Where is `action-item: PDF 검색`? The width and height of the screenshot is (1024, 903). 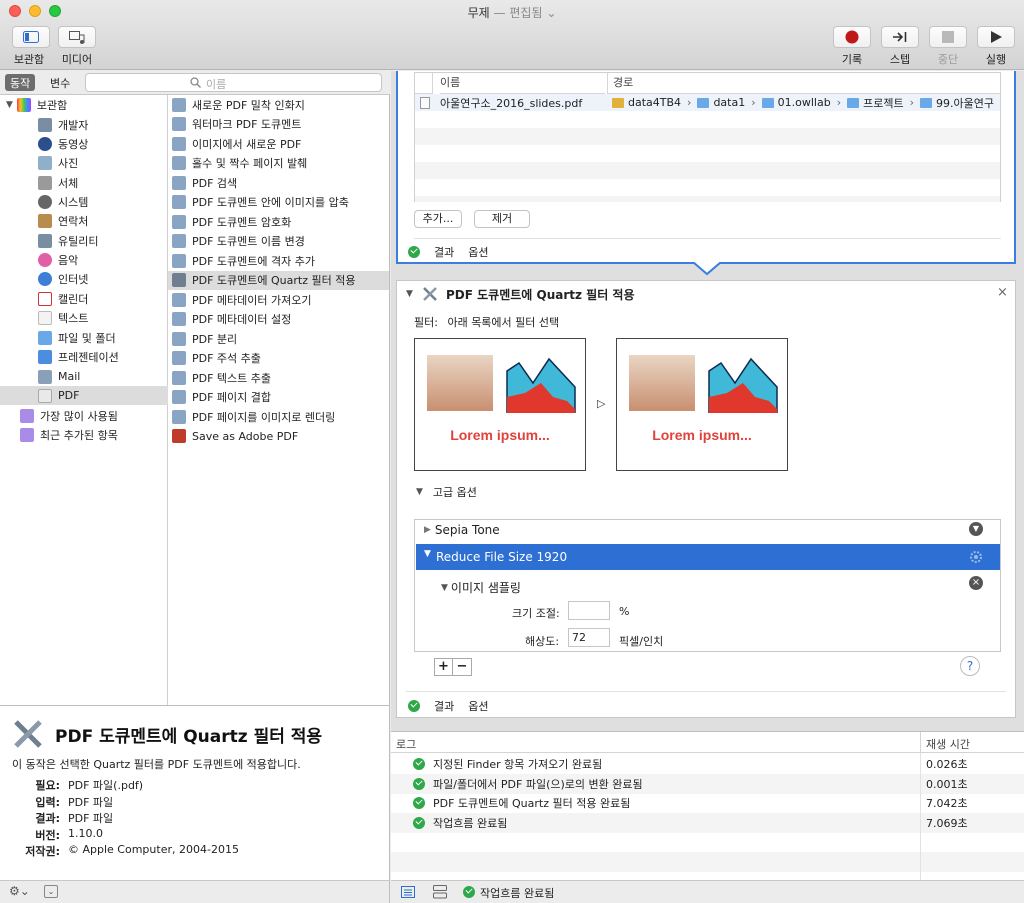
action-item: PDF 검색 is located at coordinates (278, 182).